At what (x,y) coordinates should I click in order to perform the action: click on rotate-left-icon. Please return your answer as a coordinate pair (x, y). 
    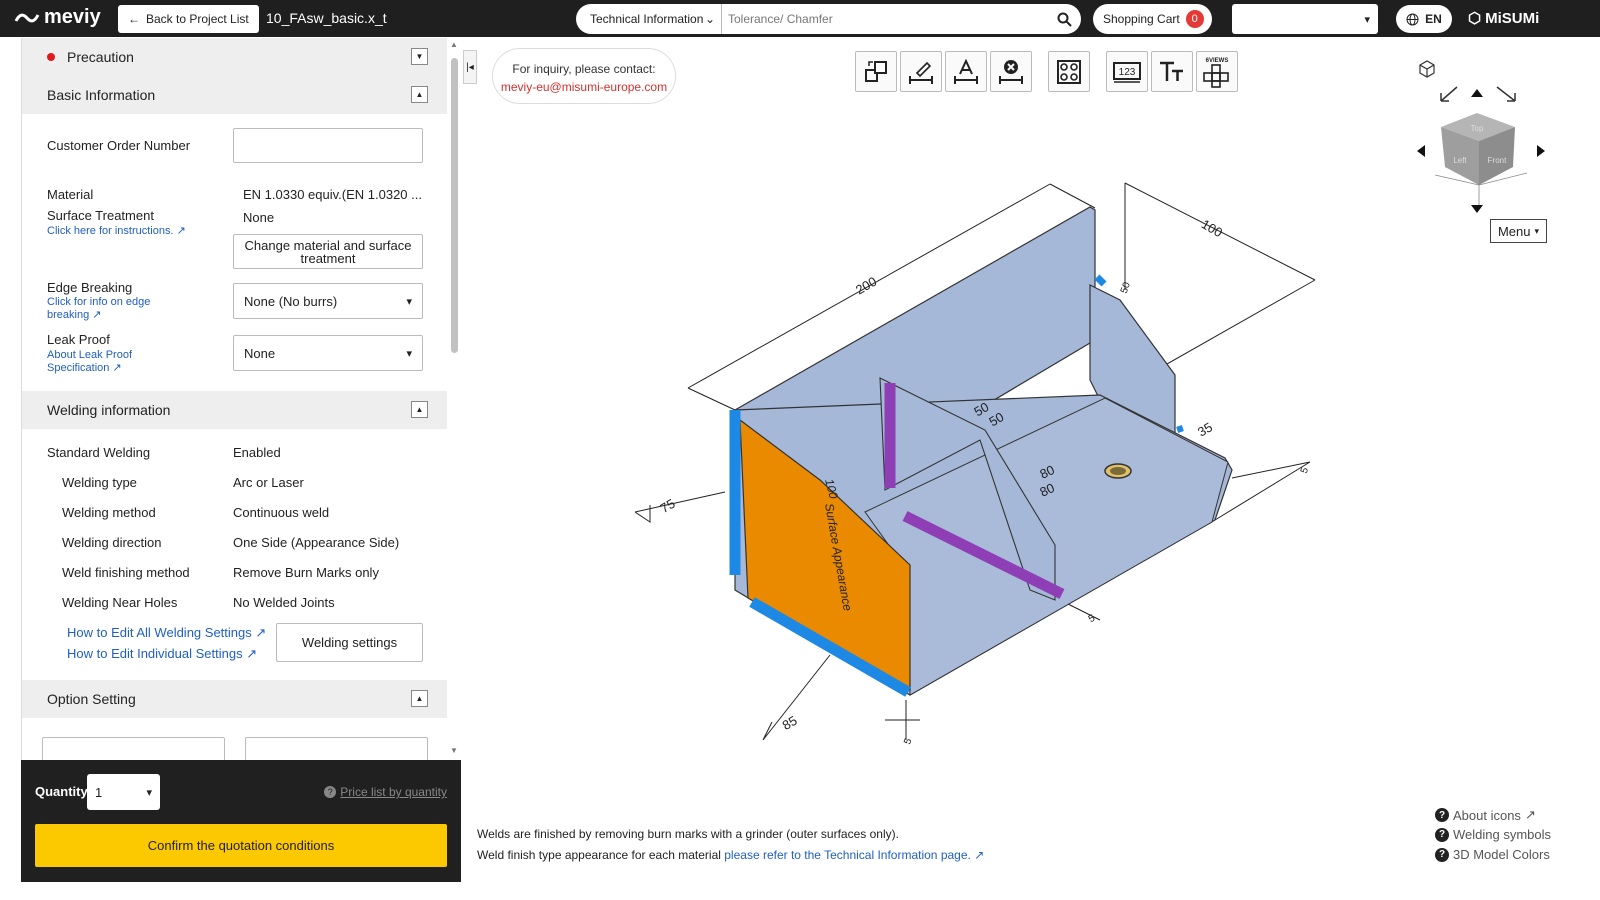
    Looking at the image, I should click on (1449, 94).